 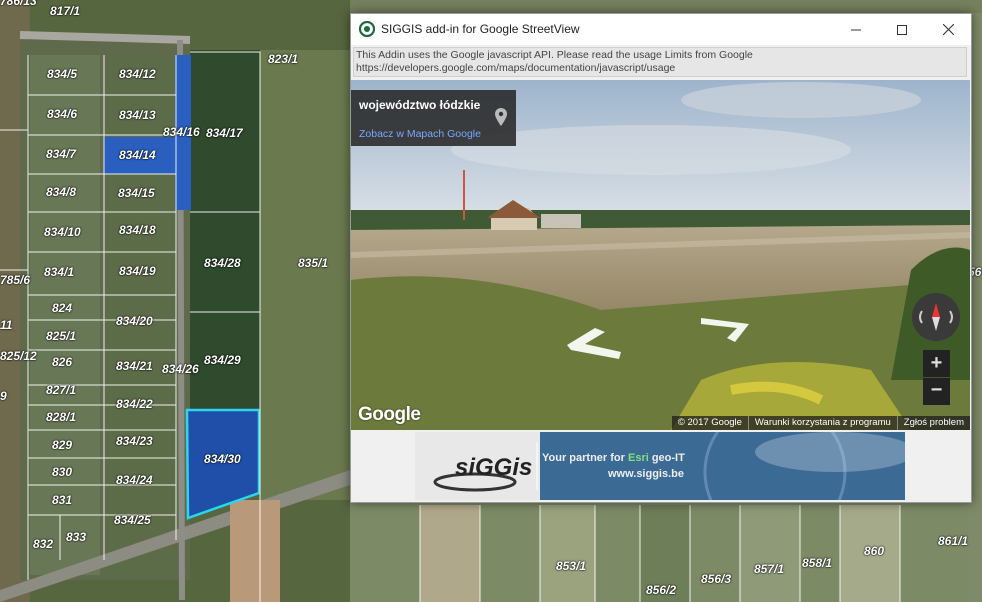 What do you see at coordinates (180, 369) in the screenshot?
I see `parcel-label: 834/26` at bounding box center [180, 369].